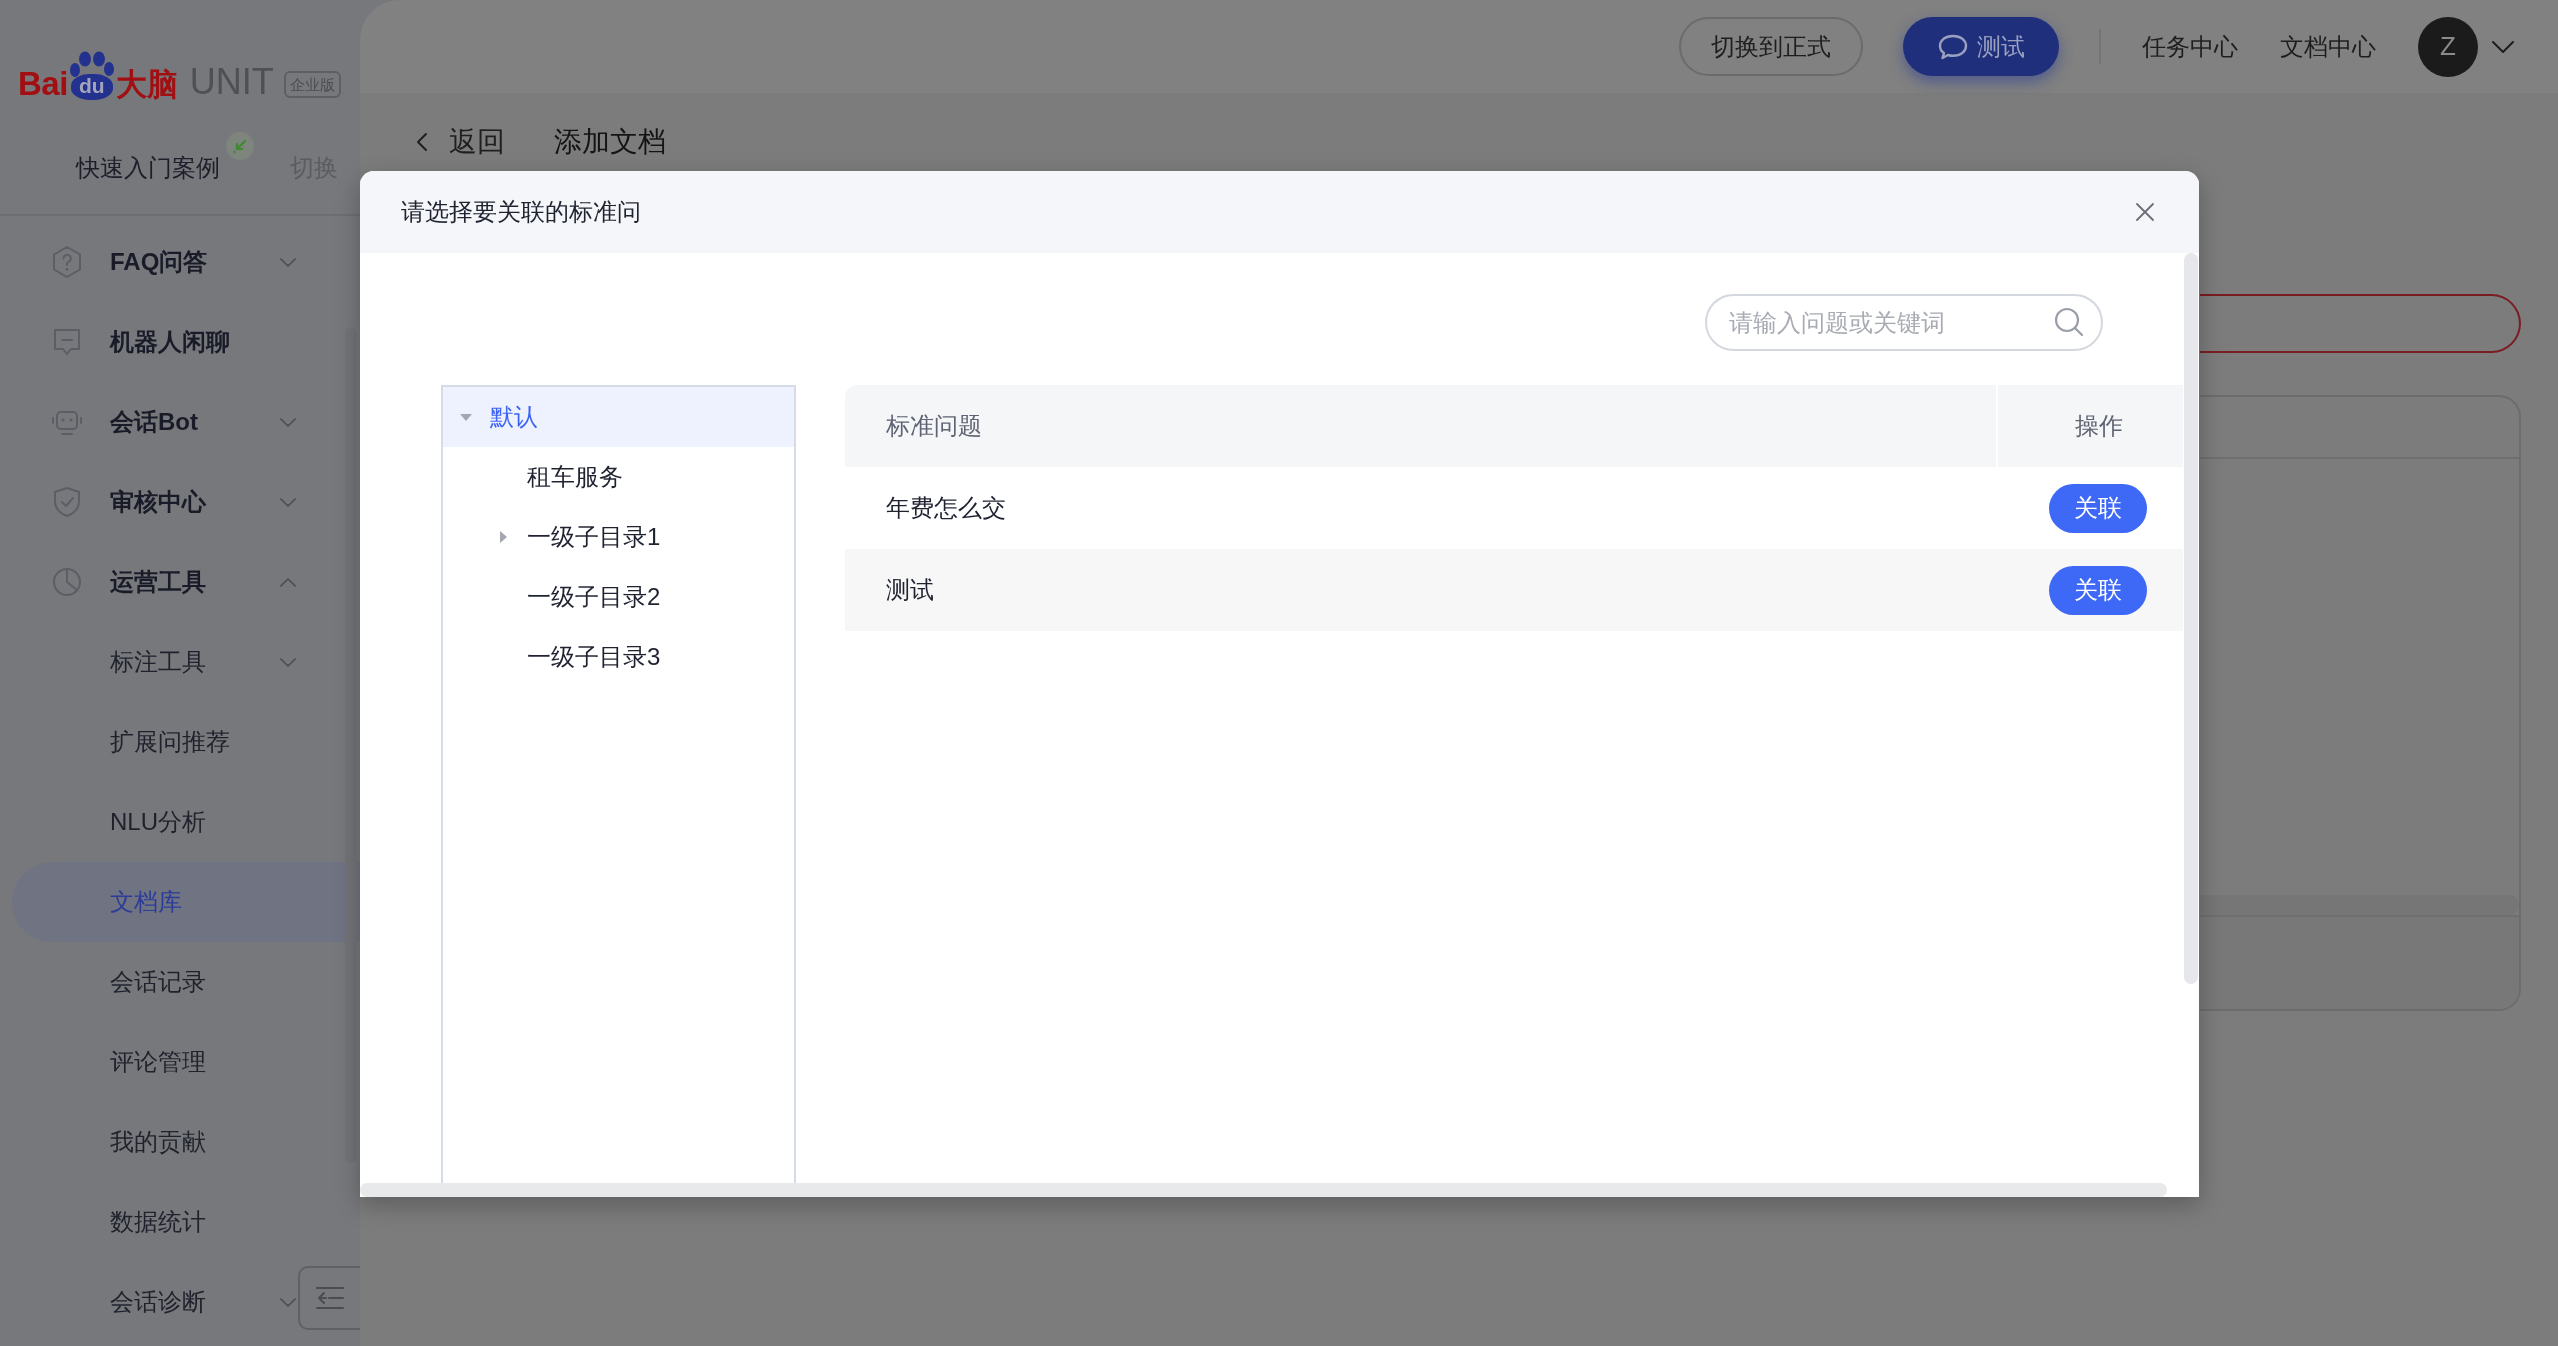 The height and width of the screenshot is (1346, 2558). Describe the element at coordinates (67, 582) in the screenshot. I see `pie-chart-icon` at that location.